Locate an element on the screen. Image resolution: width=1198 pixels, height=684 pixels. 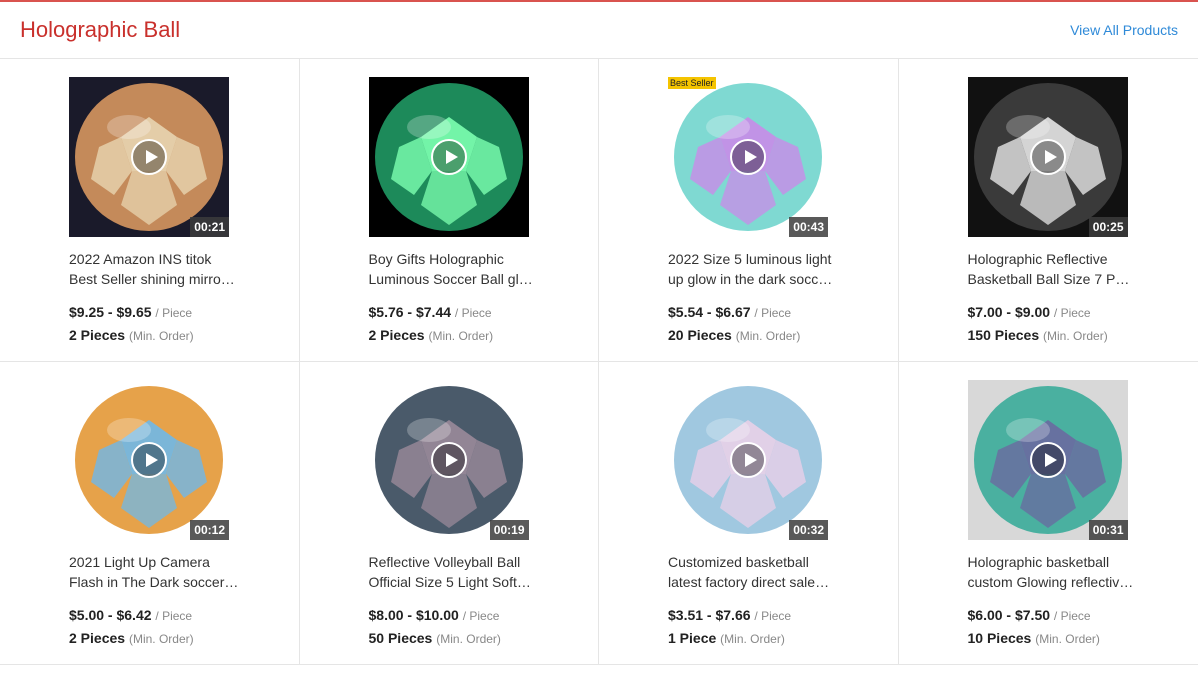
min-order-line: 150 Pieces (Min. Order) is located at coordinates (1083, 335).